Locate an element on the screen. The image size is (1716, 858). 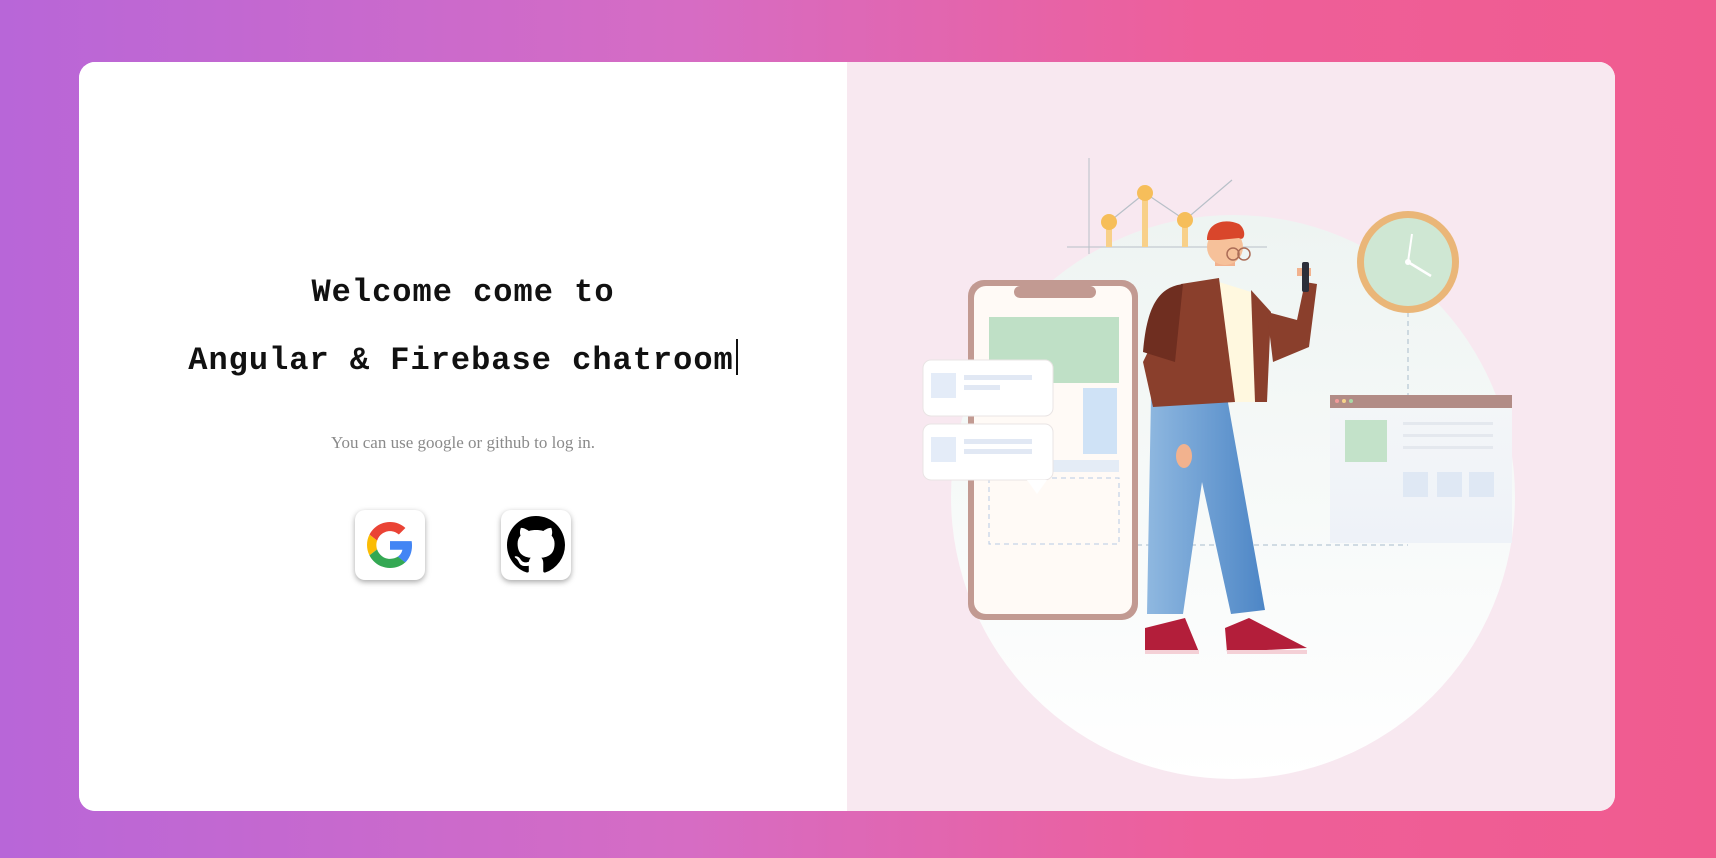
google-icon is located at coordinates (390, 545).